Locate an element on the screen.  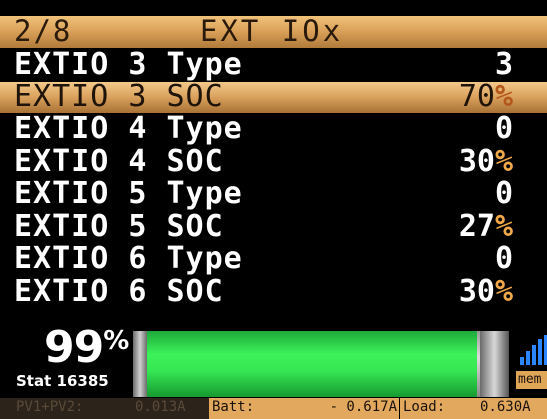
row-label: EXTIO 6 Type is located at coordinates (128, 258).